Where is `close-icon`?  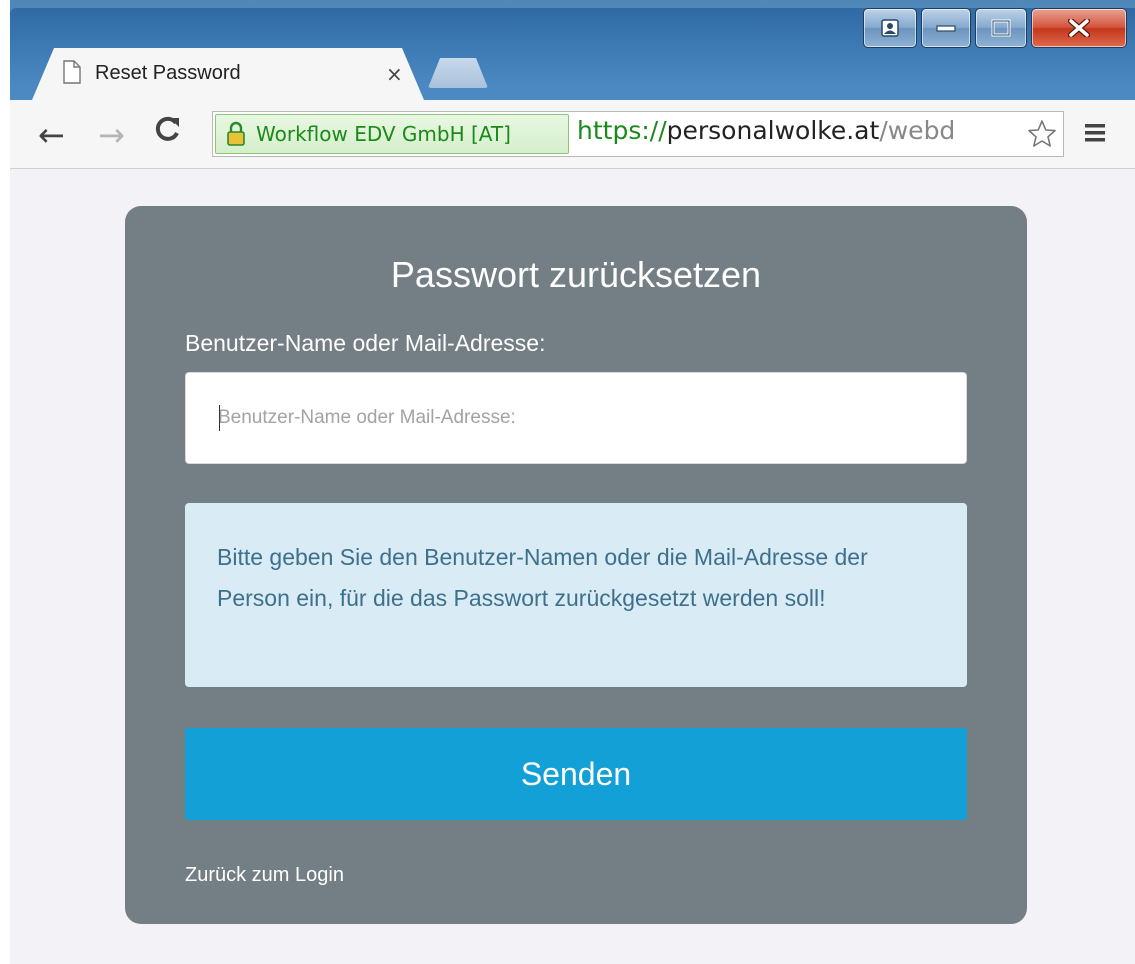
close-icon is located at coordinates (1079, 28).